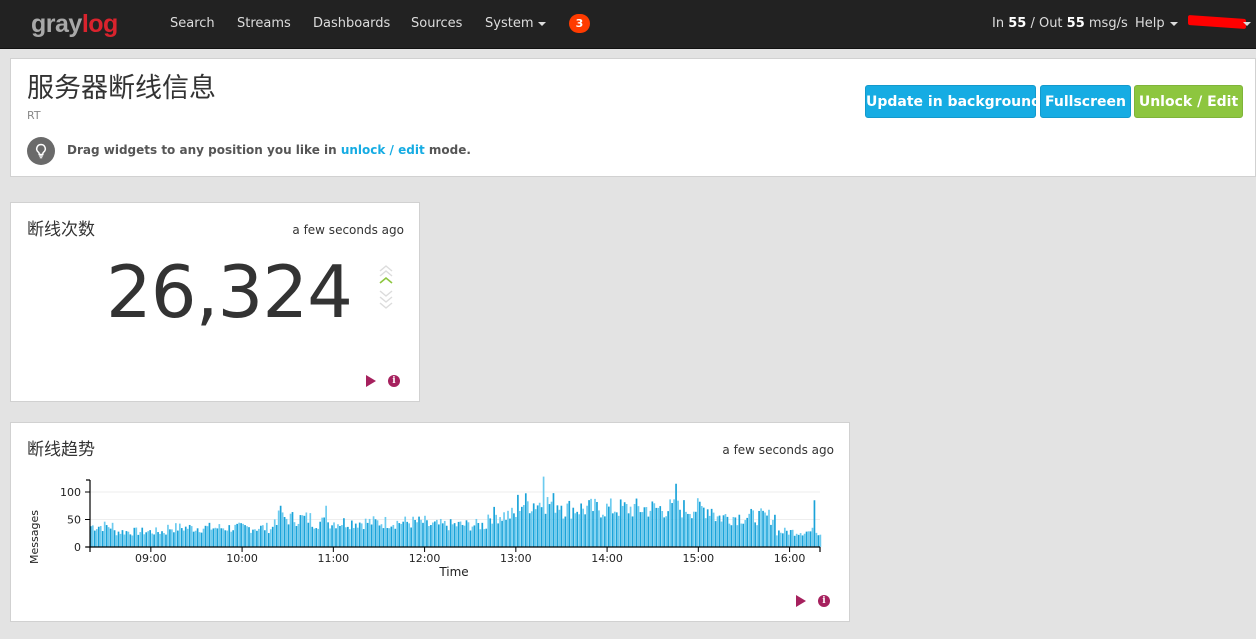 The image size is (1256, 639). What do you see at coordinates (192, 24) in the screenshot?
I see `nav-search: Search` at bounding box center [192, 24].